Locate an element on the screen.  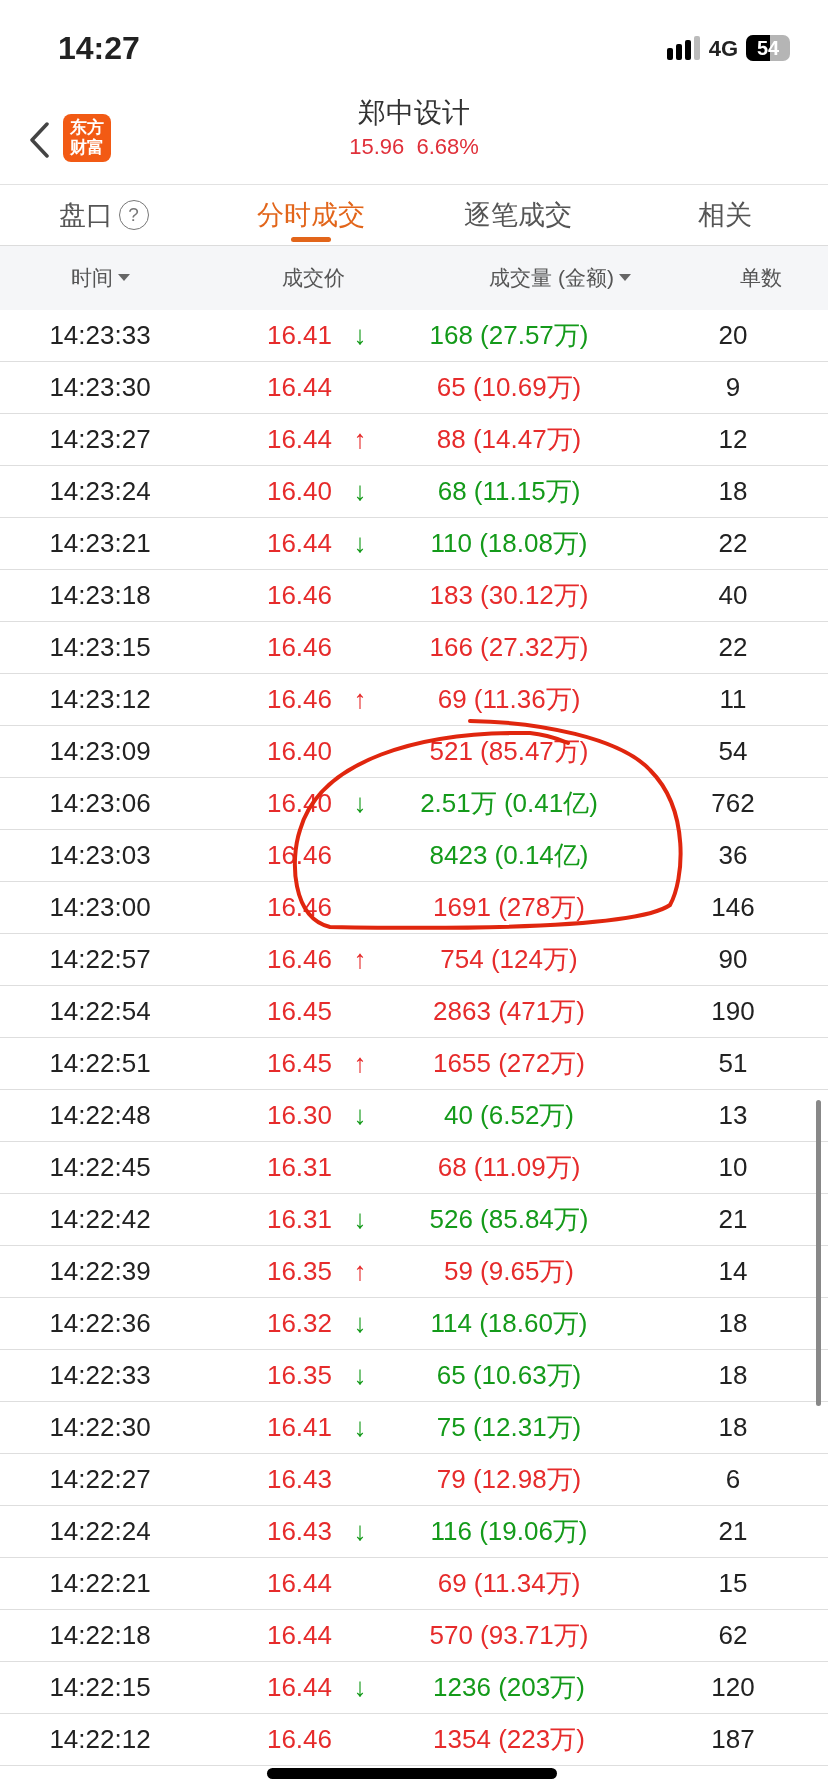
trade-volume: 183 (30.12万) is located at coordinates (509, 595).